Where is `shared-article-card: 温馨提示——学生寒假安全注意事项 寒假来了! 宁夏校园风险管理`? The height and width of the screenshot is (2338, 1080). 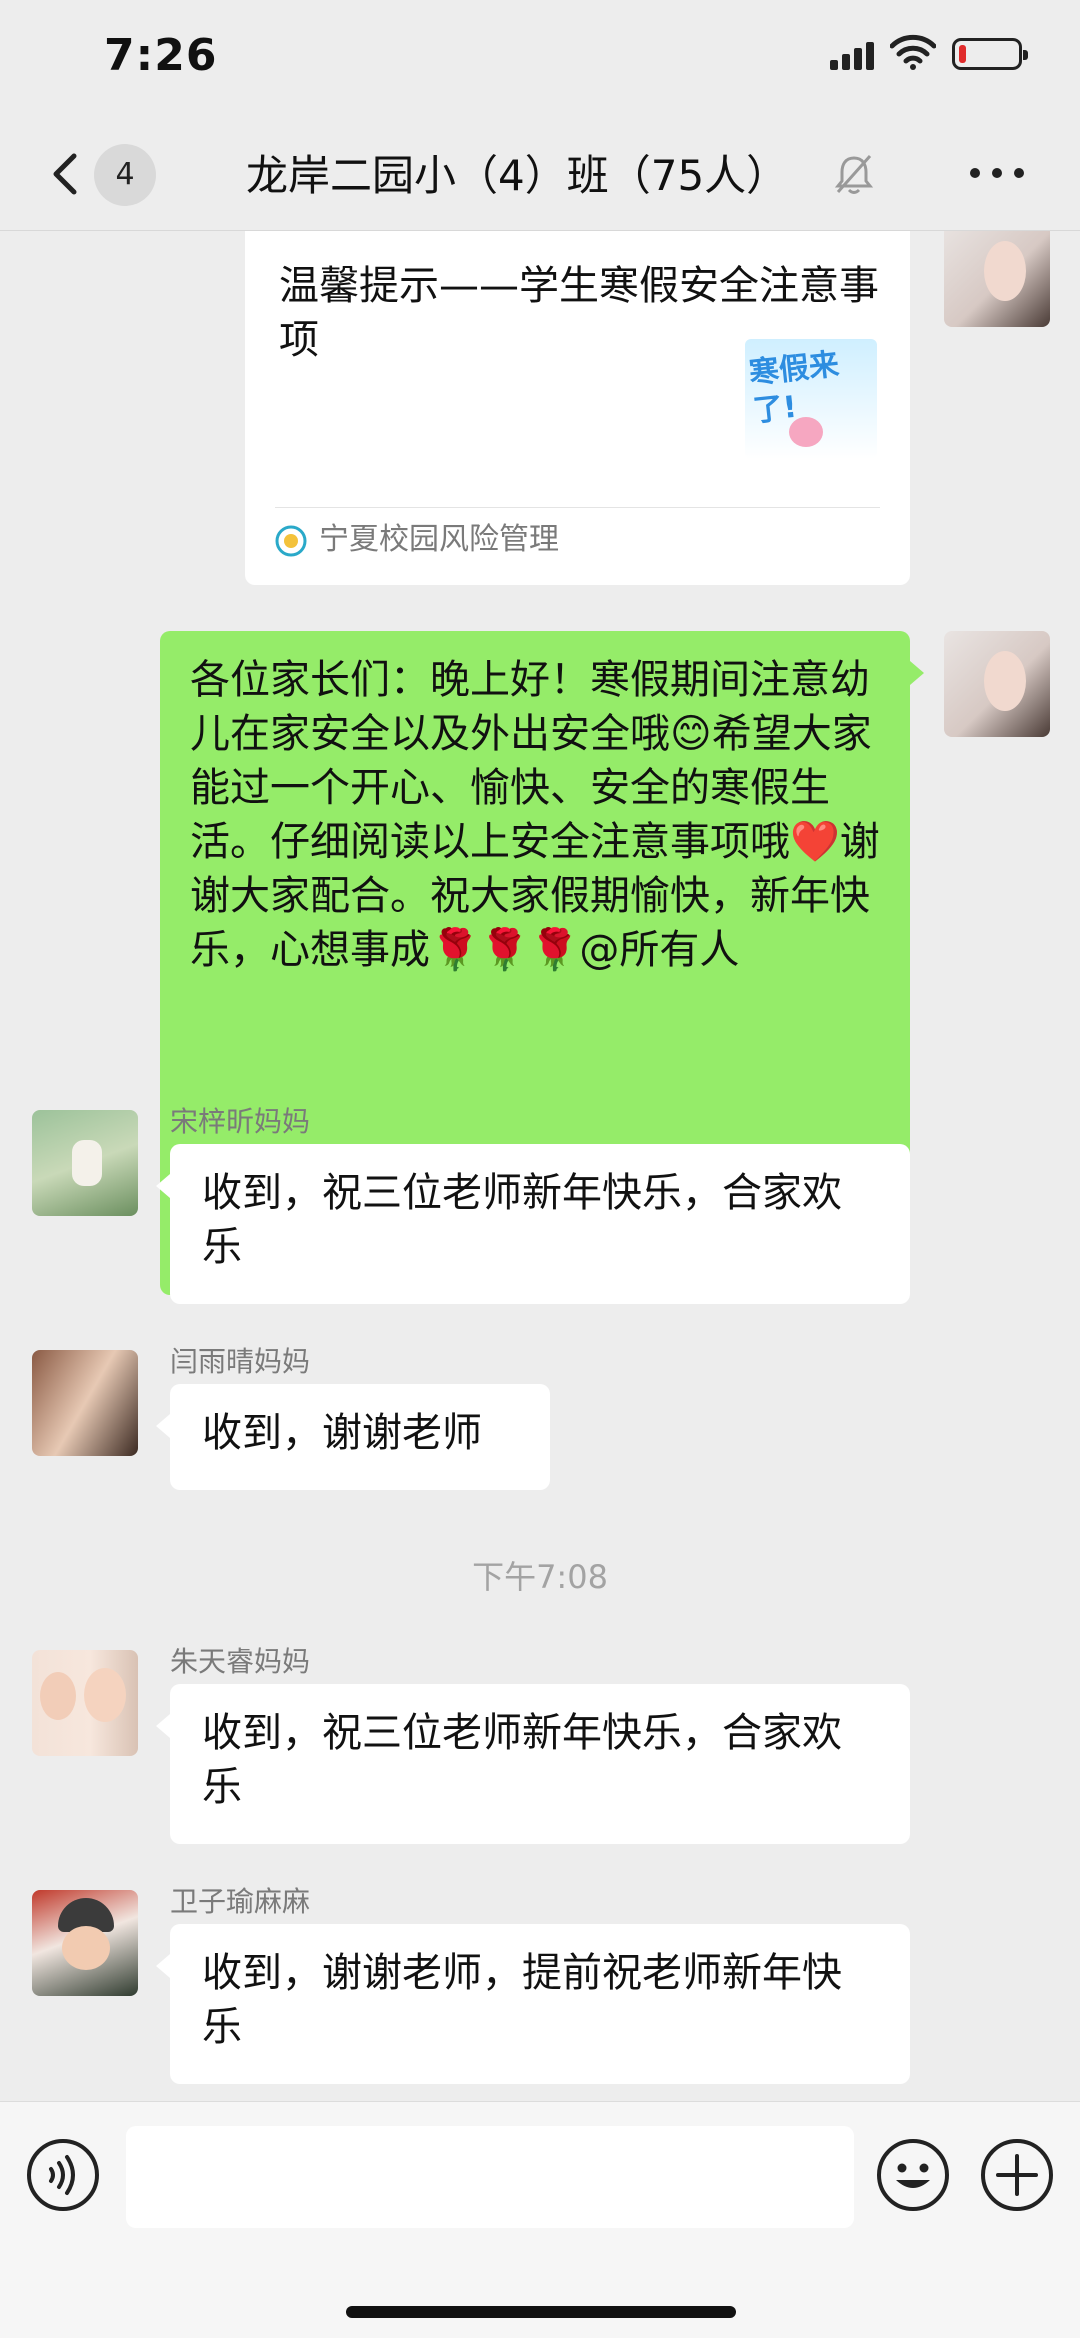
shared-article-card: 温馨提示——学生寒假安全注意事项 寒假来了! 宁夏校园风险管理 is located at coordinates (577, 408).